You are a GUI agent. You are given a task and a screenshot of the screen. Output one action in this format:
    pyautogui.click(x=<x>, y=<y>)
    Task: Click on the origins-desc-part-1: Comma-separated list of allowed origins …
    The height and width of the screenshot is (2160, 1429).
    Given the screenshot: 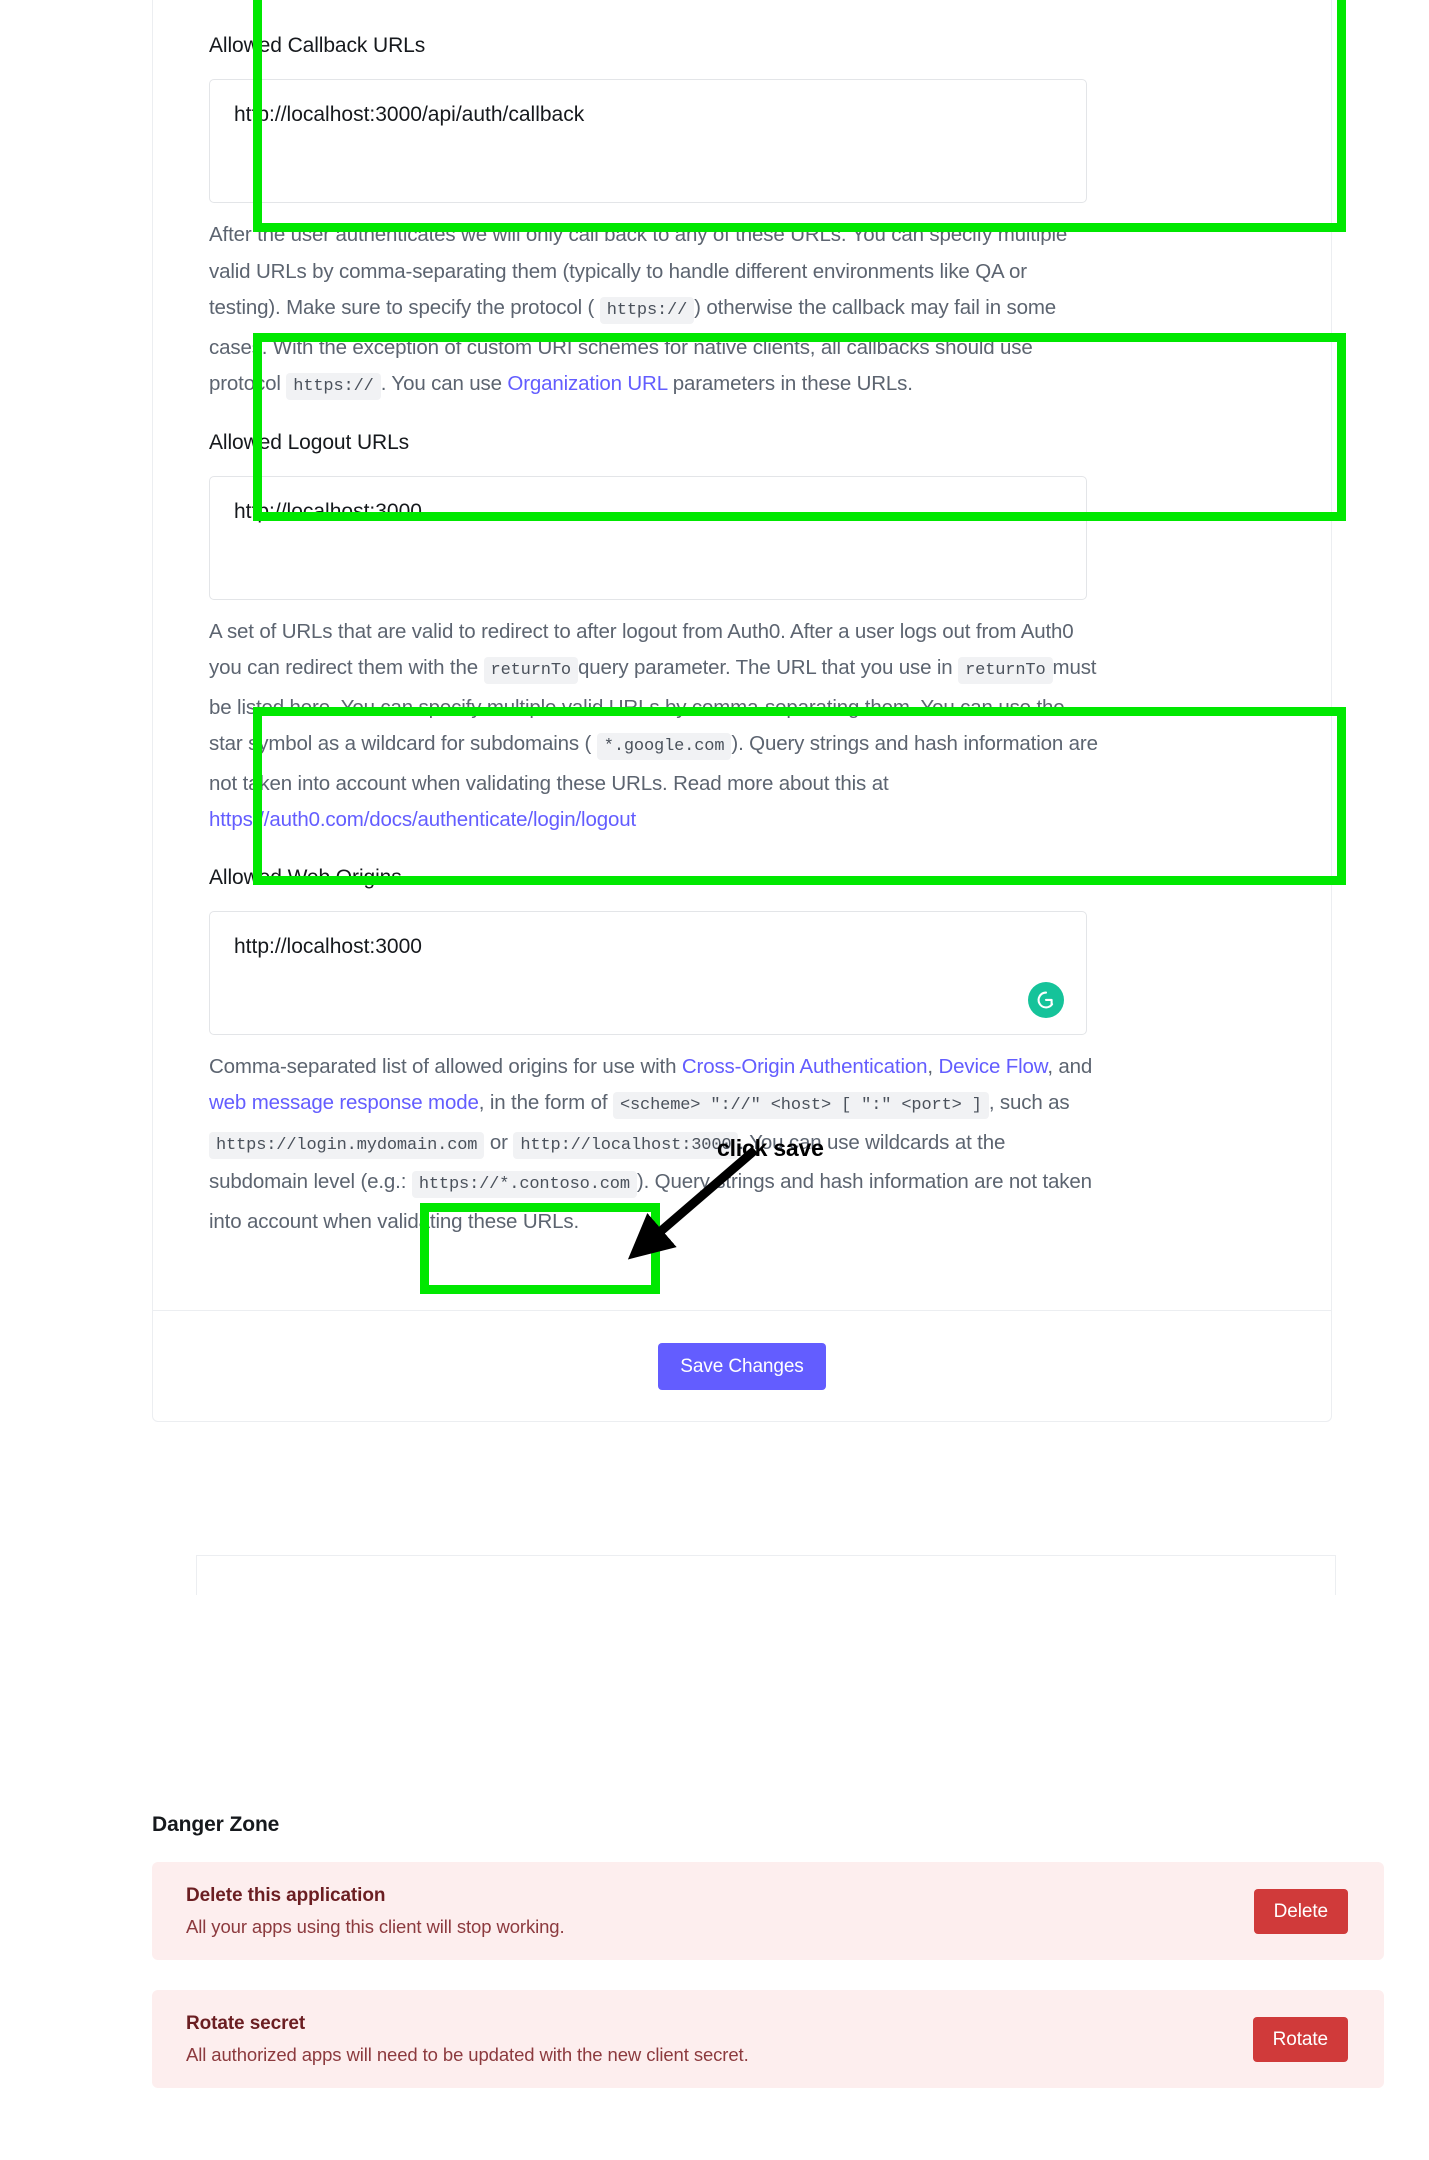 What is the action you would take?
    pyautogui.click(x=443, y=1066)
    